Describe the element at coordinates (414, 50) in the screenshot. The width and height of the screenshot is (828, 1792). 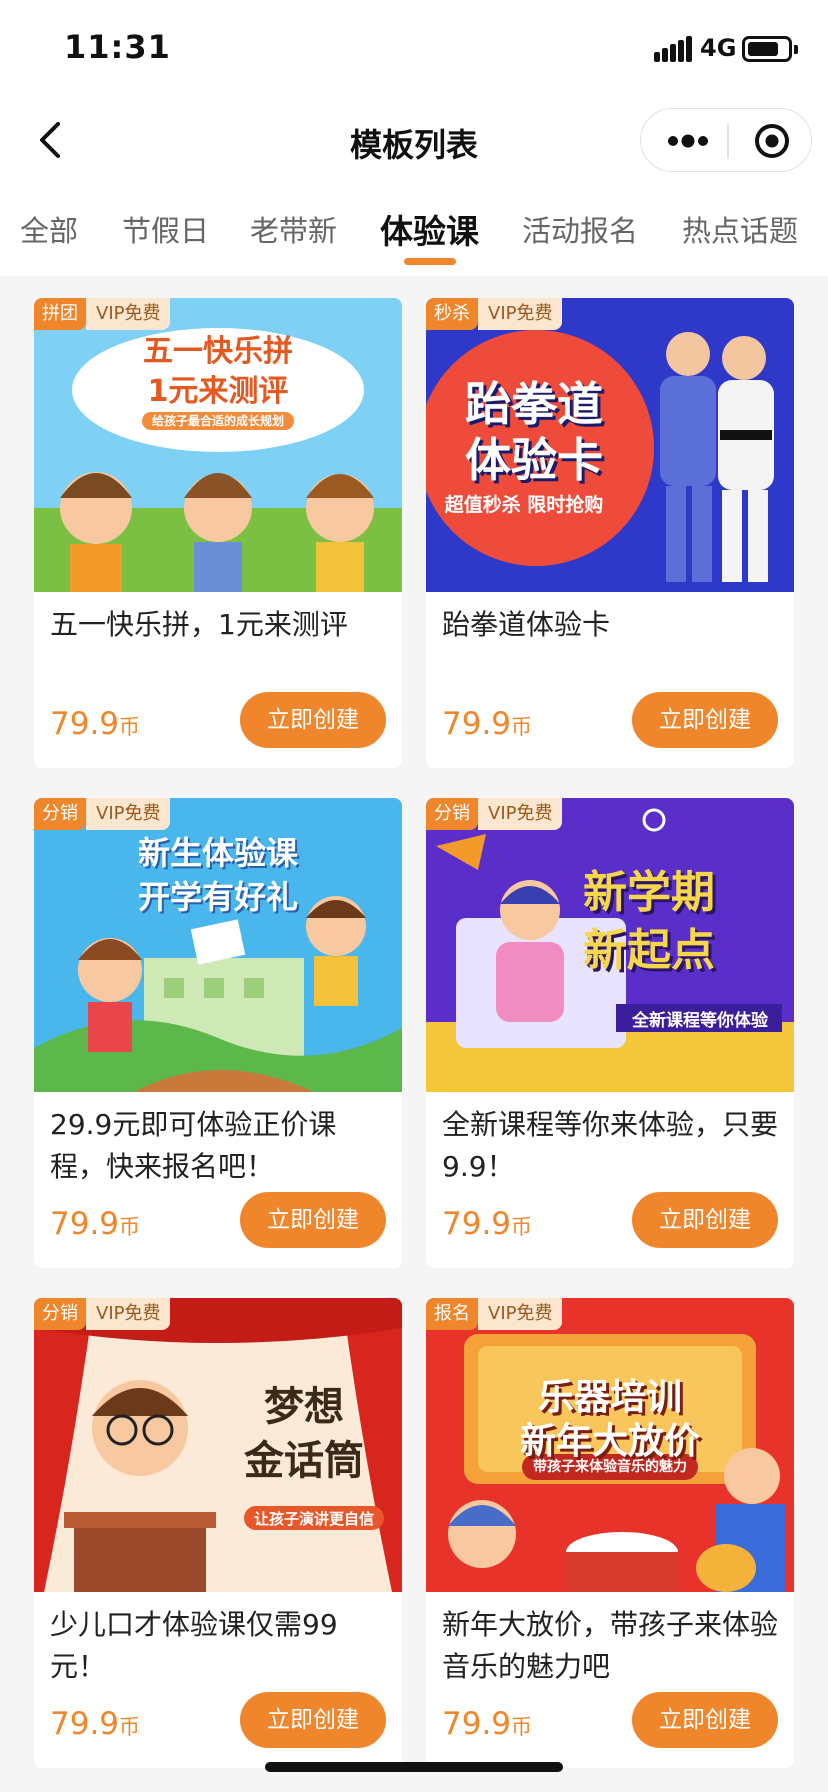
I see `status-bar: 11:31 4G` at that location.